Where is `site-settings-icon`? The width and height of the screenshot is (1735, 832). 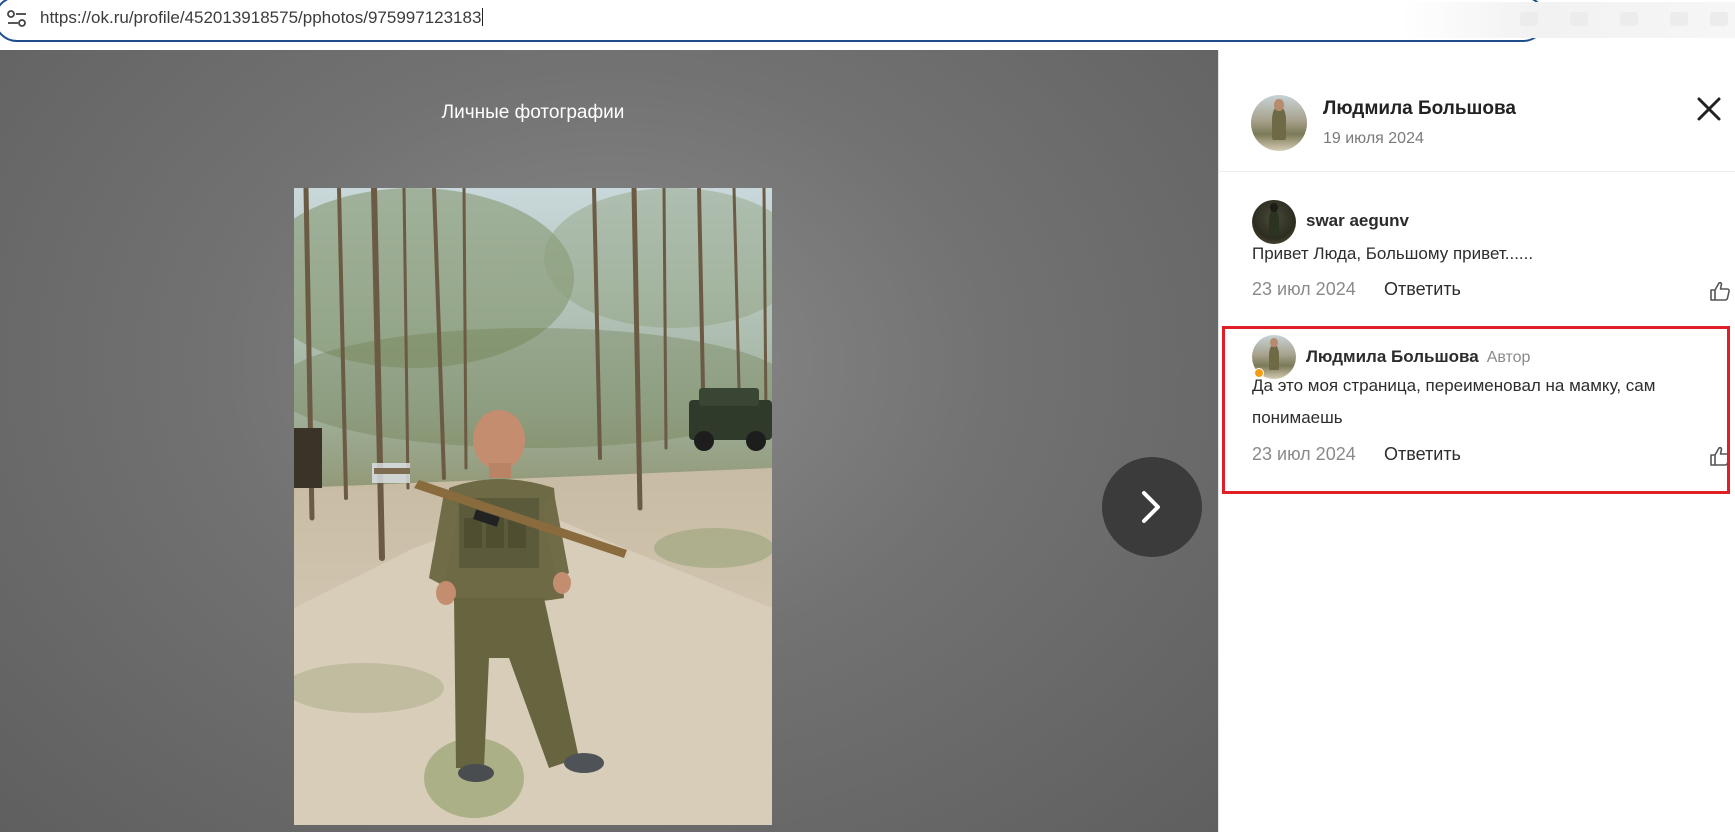
site-settings-icon is located at coordinates (17, 19).